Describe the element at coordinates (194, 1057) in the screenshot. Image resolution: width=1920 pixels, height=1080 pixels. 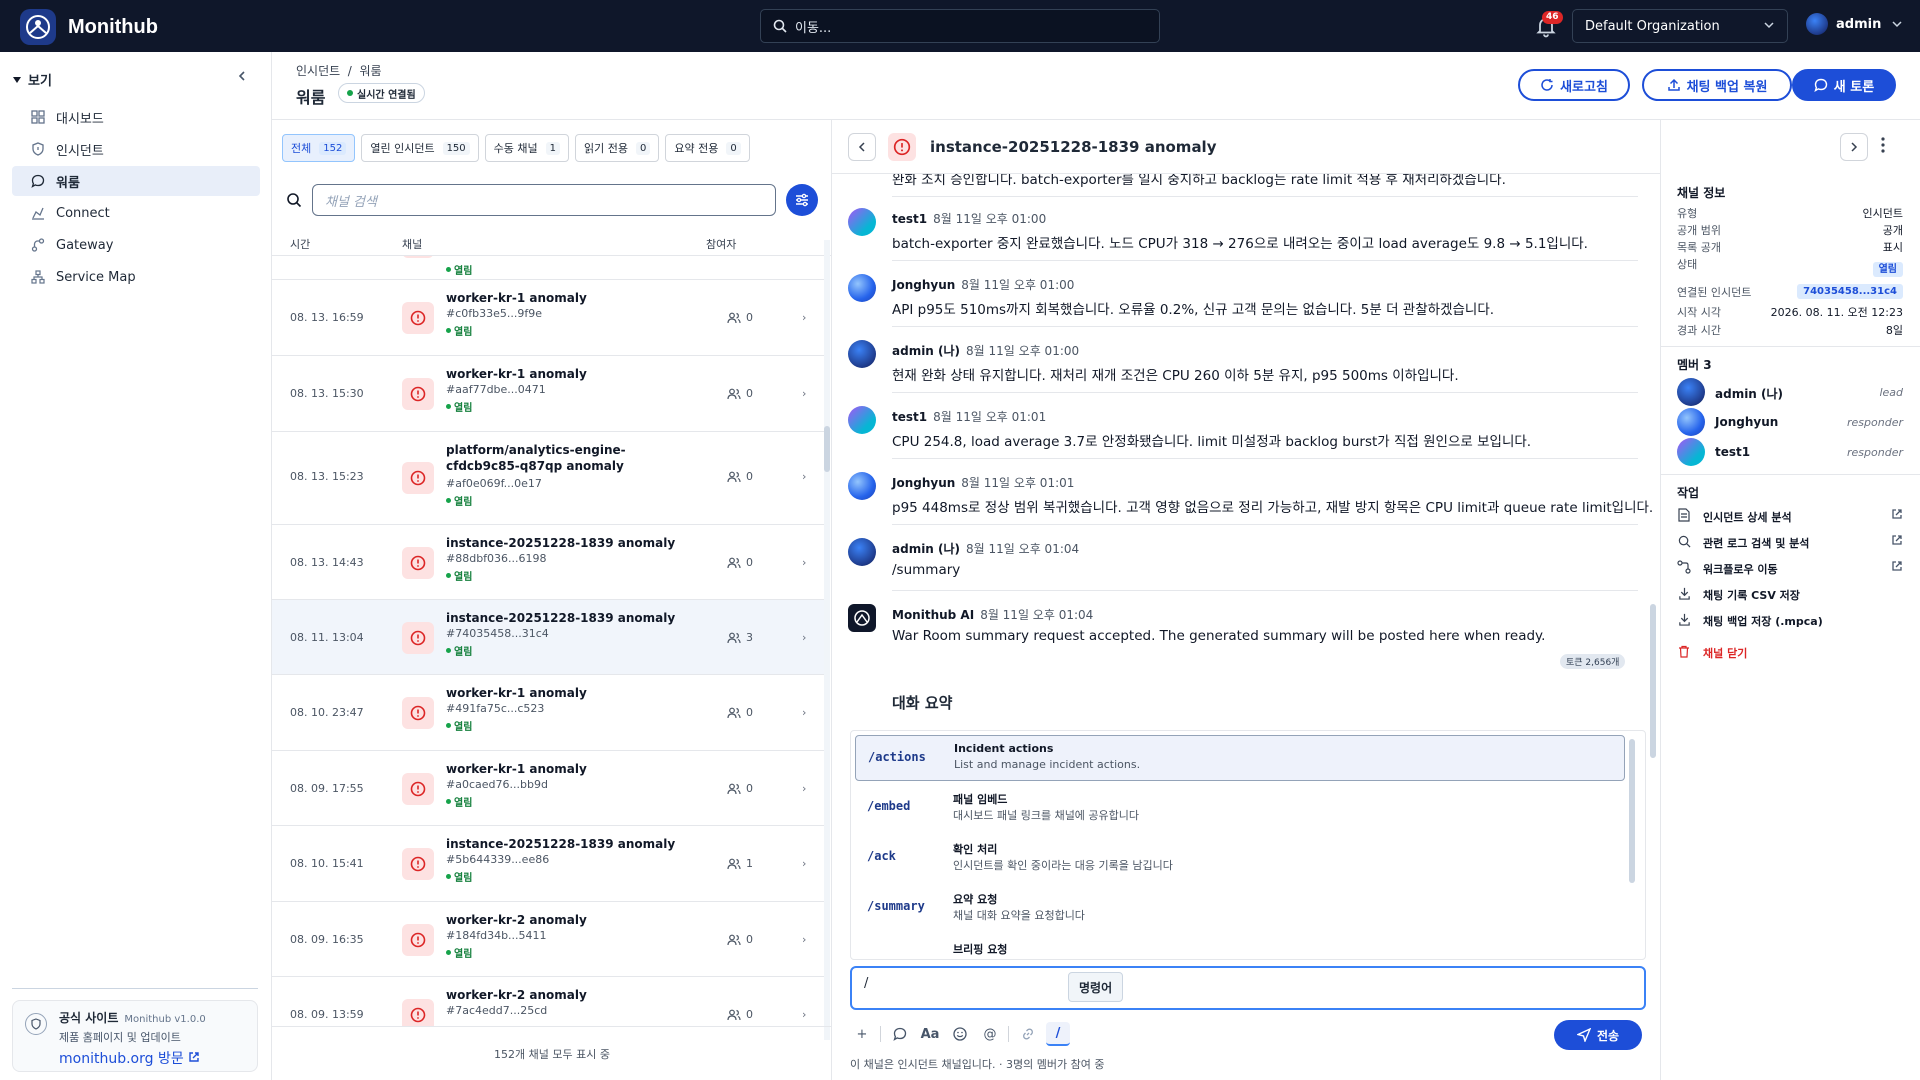
I see `external-link-icon` at that location.